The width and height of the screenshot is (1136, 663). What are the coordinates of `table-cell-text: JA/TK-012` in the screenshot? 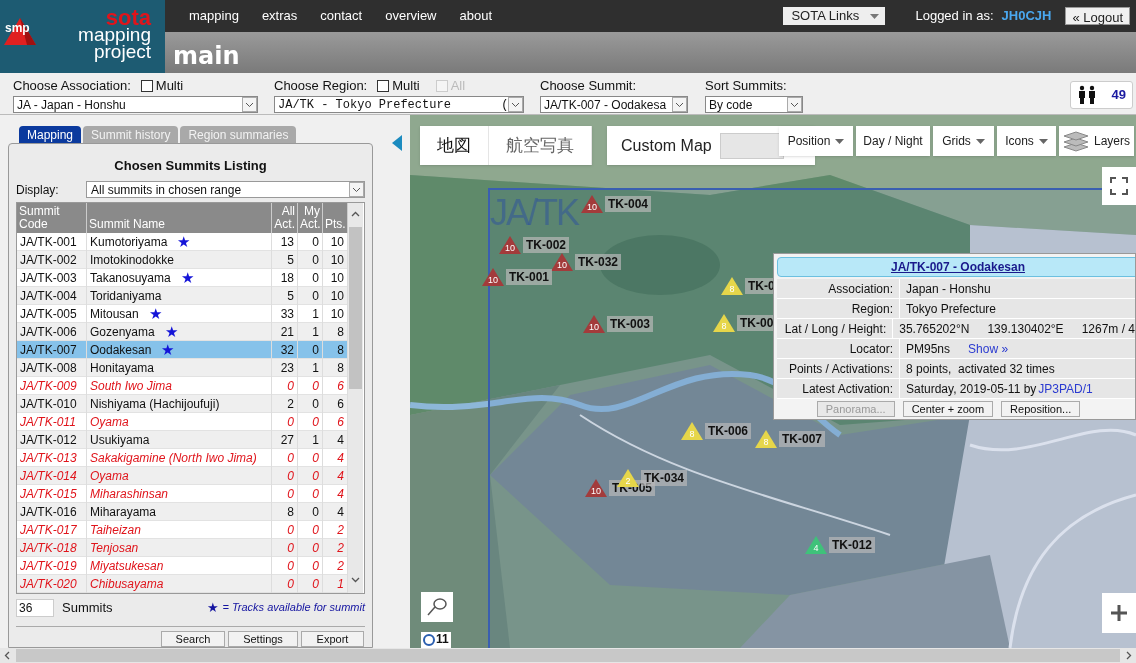 It's located at (48, 440).